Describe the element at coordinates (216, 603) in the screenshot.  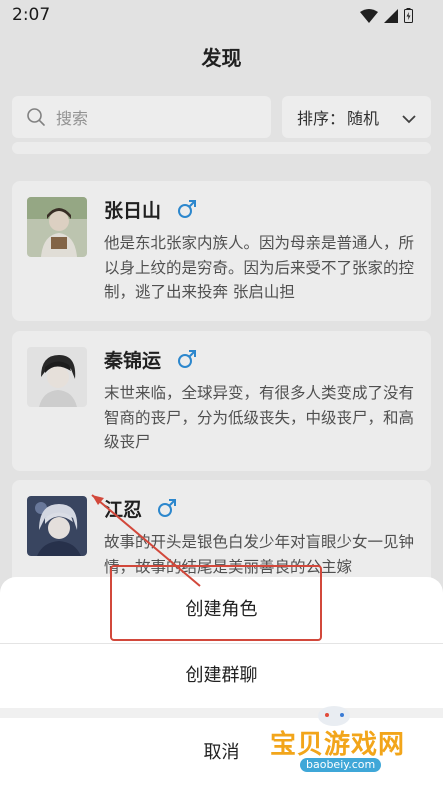
I see `annotation-highlight-box` at that location.